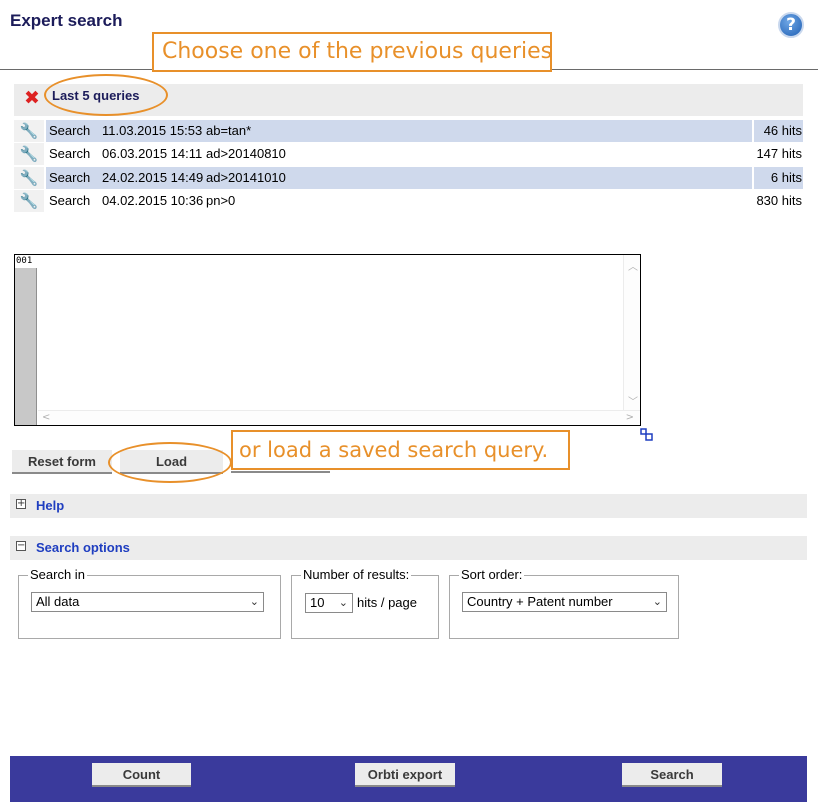  What do you see at coordinates (779, 200) in the screenshot?
I see `query-hits: 830 hits` at bounding box center [779, 200].